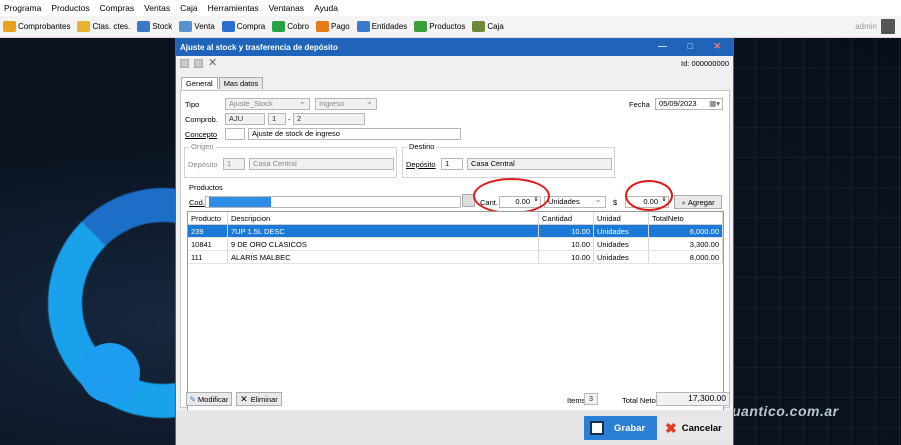  Describe the element at coordinates (235, 134) in the screenshot. I see `concepto-code` at that location.